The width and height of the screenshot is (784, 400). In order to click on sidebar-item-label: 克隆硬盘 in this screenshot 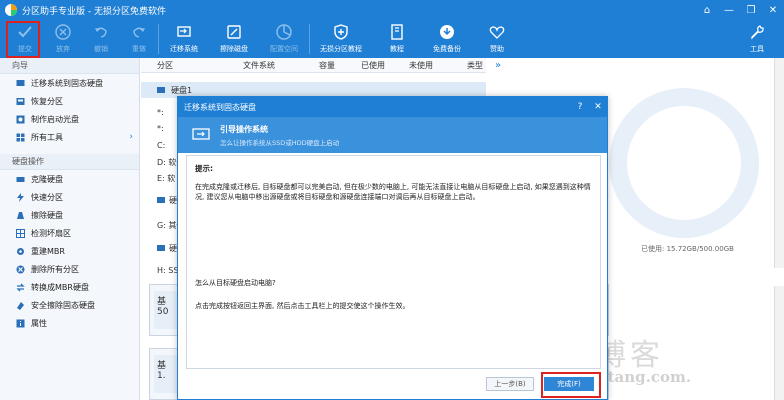, I will do `click(47, 179)`.